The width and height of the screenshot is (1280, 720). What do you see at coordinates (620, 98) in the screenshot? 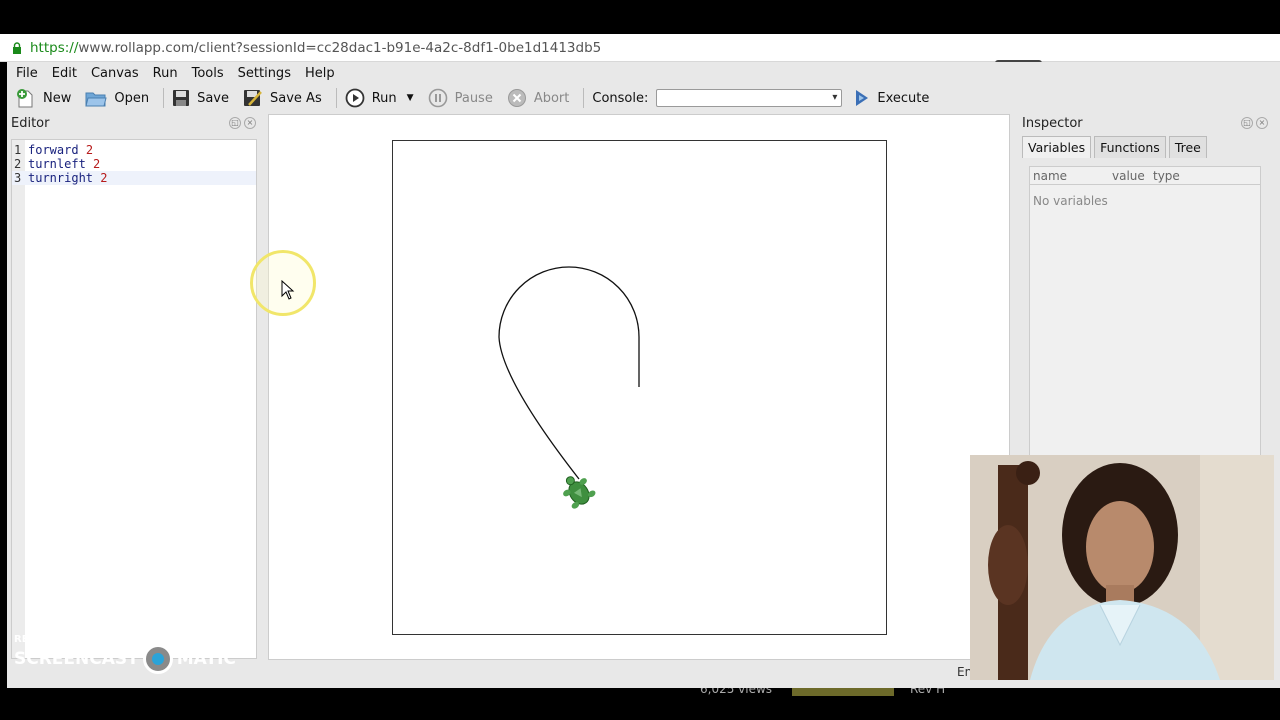
I see `console-label: Console:` at bounding box center [620, 98].